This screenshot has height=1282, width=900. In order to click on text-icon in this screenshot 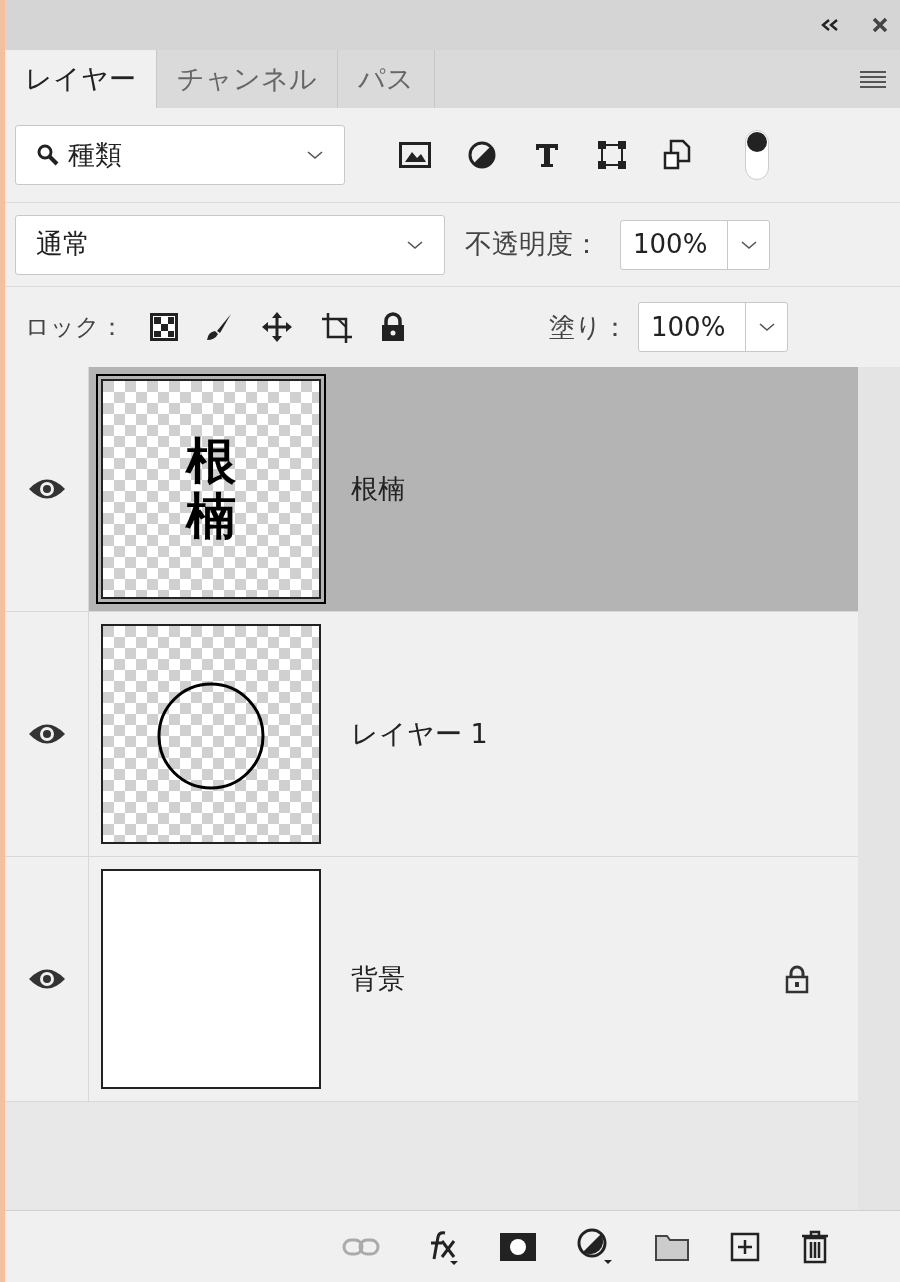, I will do `click(547, 155)`.